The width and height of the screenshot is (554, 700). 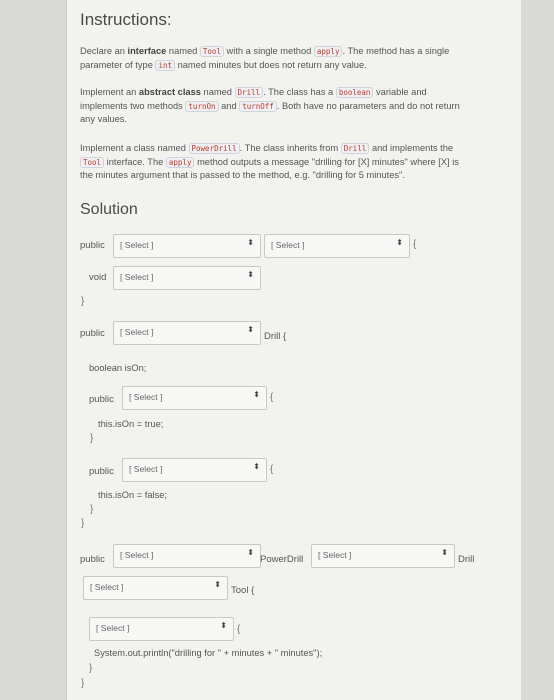 What do you see at coordinates (165, 65) in the screenshot?
I see `code-tag: int` at bounding box center [165, 65].